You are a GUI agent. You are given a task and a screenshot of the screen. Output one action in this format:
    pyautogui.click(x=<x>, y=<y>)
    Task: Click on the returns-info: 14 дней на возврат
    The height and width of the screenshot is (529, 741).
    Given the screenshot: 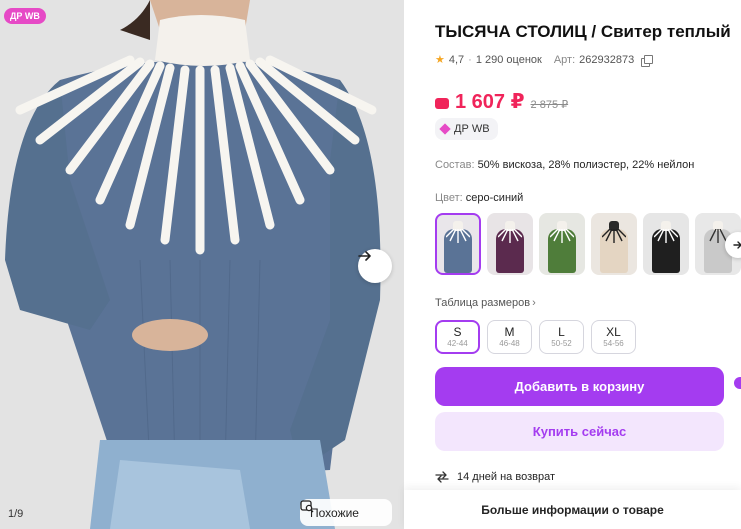 What is the action you would take?
    pyautogui.click(x=495, y=477)
    